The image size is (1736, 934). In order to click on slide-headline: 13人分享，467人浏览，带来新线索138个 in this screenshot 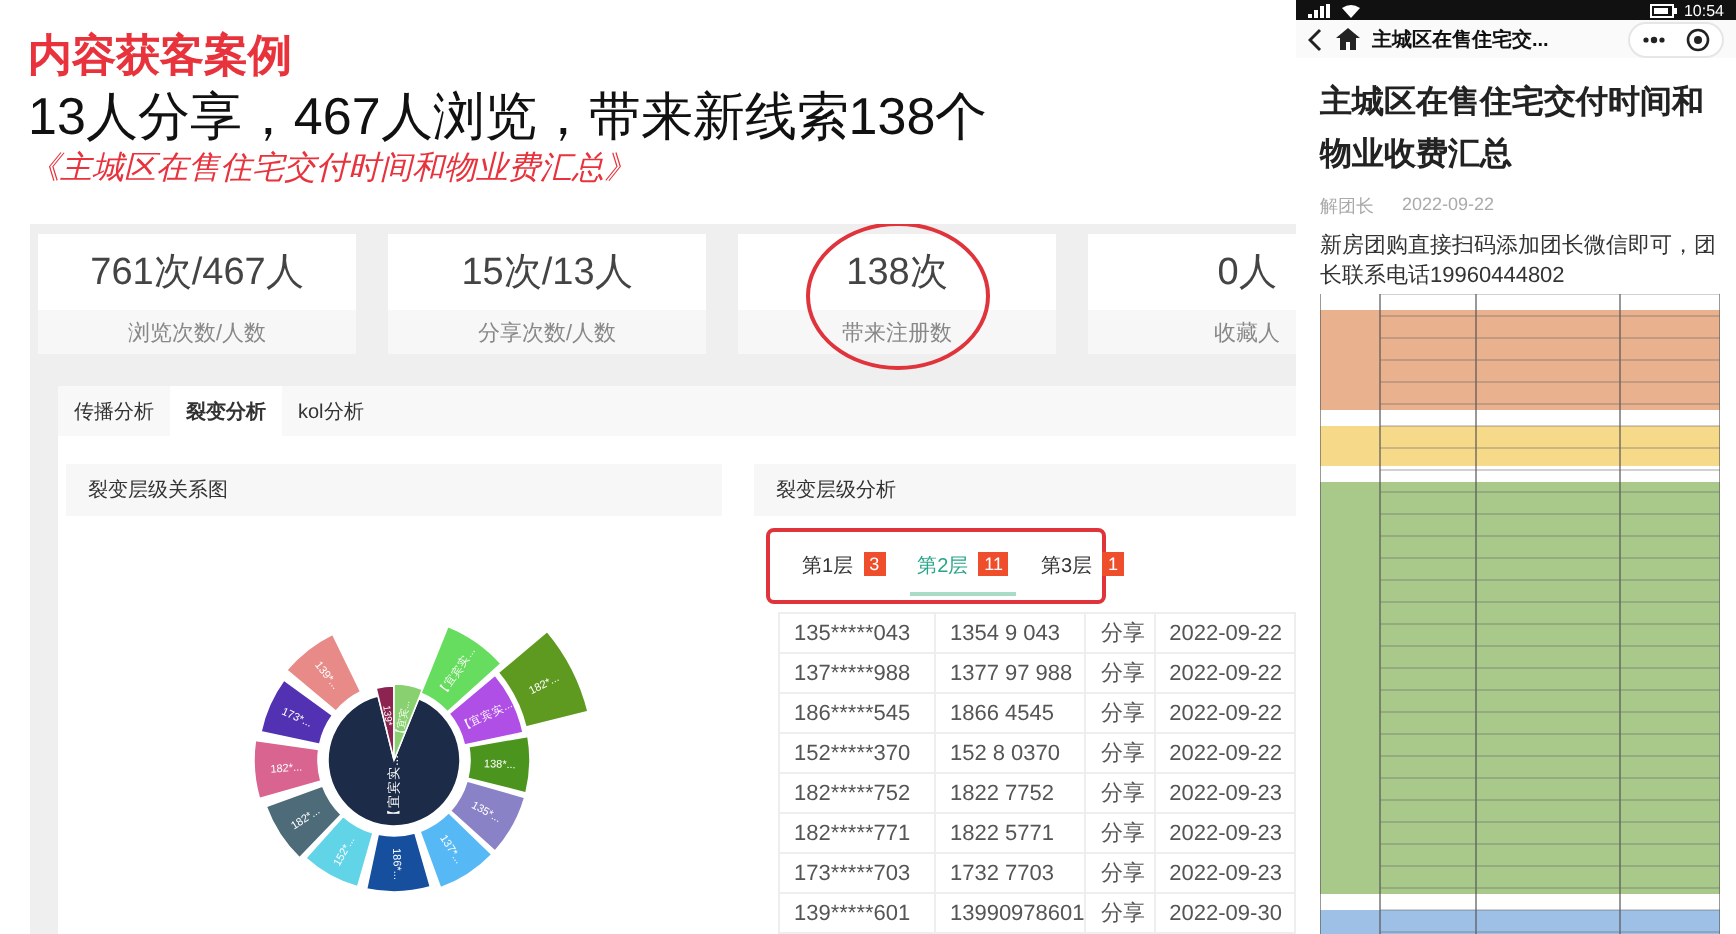, I will do `click(508, 116)`.